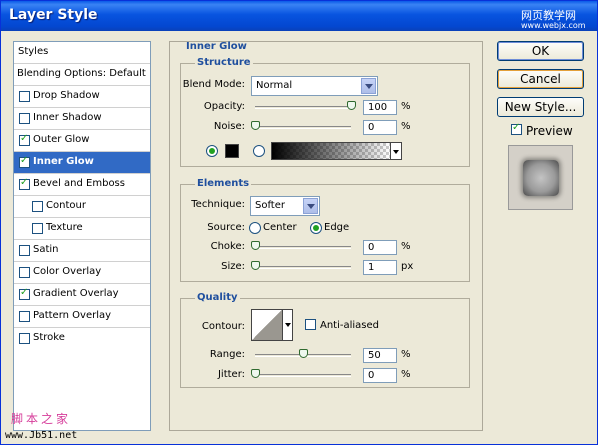 The width and height of the screenshot is (598, 445). I want to click on blend-mode-value: Normal, so click(274, 85).